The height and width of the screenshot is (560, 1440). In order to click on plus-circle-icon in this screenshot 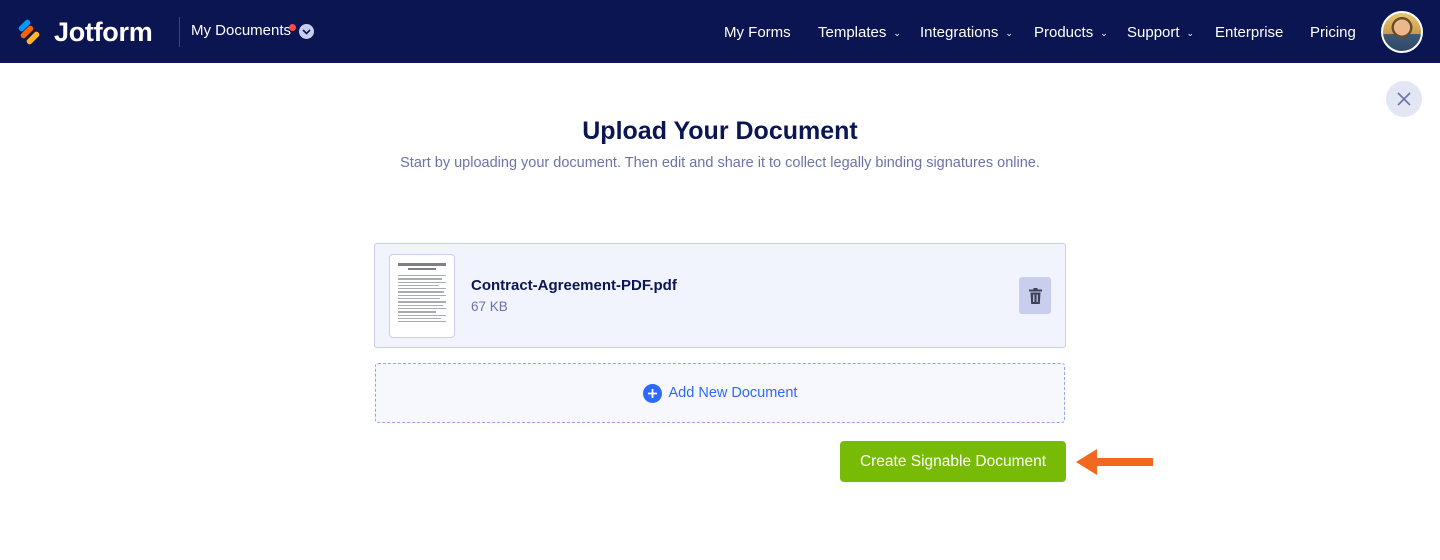, I will do `click(652, 393)`.